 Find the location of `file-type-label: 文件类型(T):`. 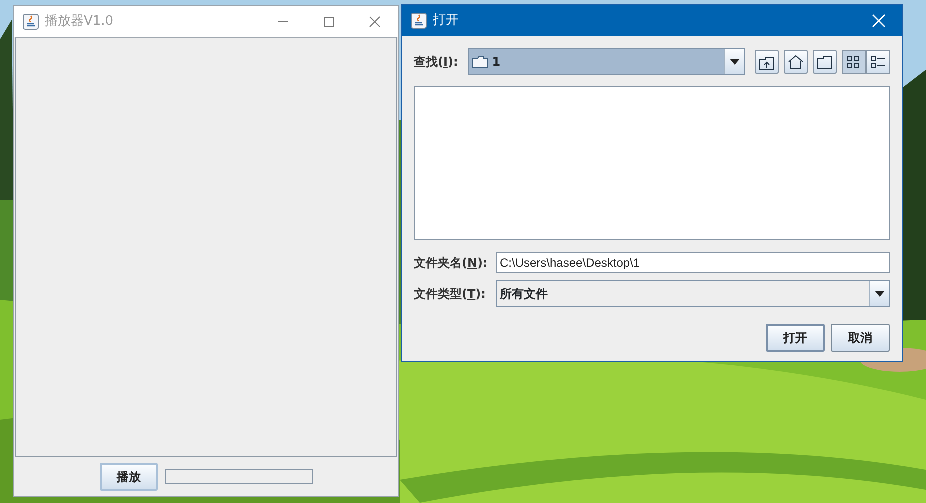

file-type-label: 文件类型(T): is located at coordinates (450, 294).